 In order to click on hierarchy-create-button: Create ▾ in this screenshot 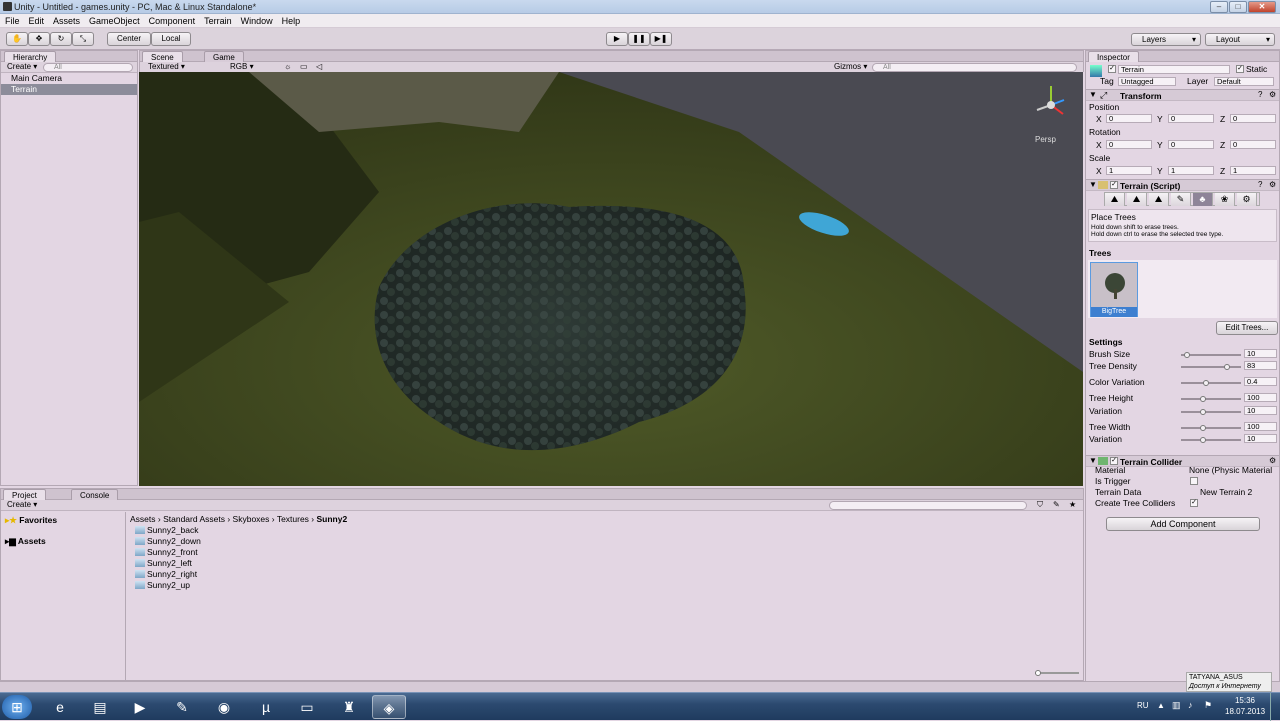, I will do `click(22, 67)`.